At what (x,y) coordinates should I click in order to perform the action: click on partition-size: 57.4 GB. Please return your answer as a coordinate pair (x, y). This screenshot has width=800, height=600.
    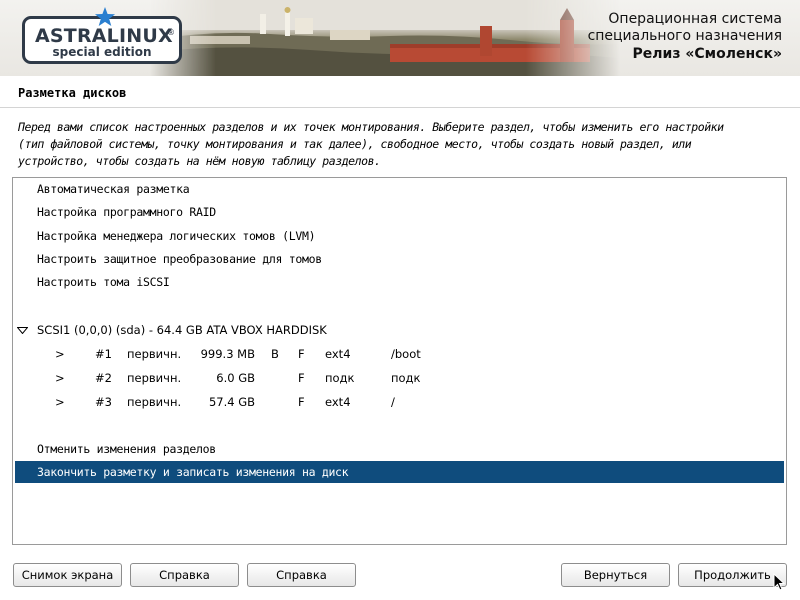
    Looking at the image, I should click on (231, 402).